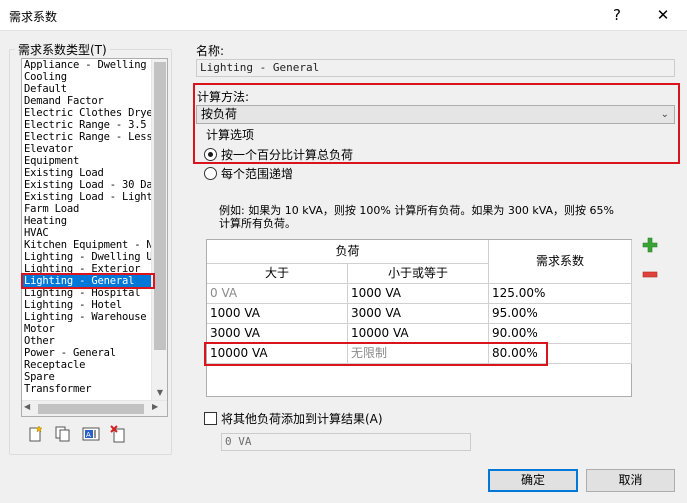 The height and width of the screenshot is (503, 687). Describe the element at coordinates (560, 294) in the screenshot. I see `table-cell-factor: 125.00%` at that location.